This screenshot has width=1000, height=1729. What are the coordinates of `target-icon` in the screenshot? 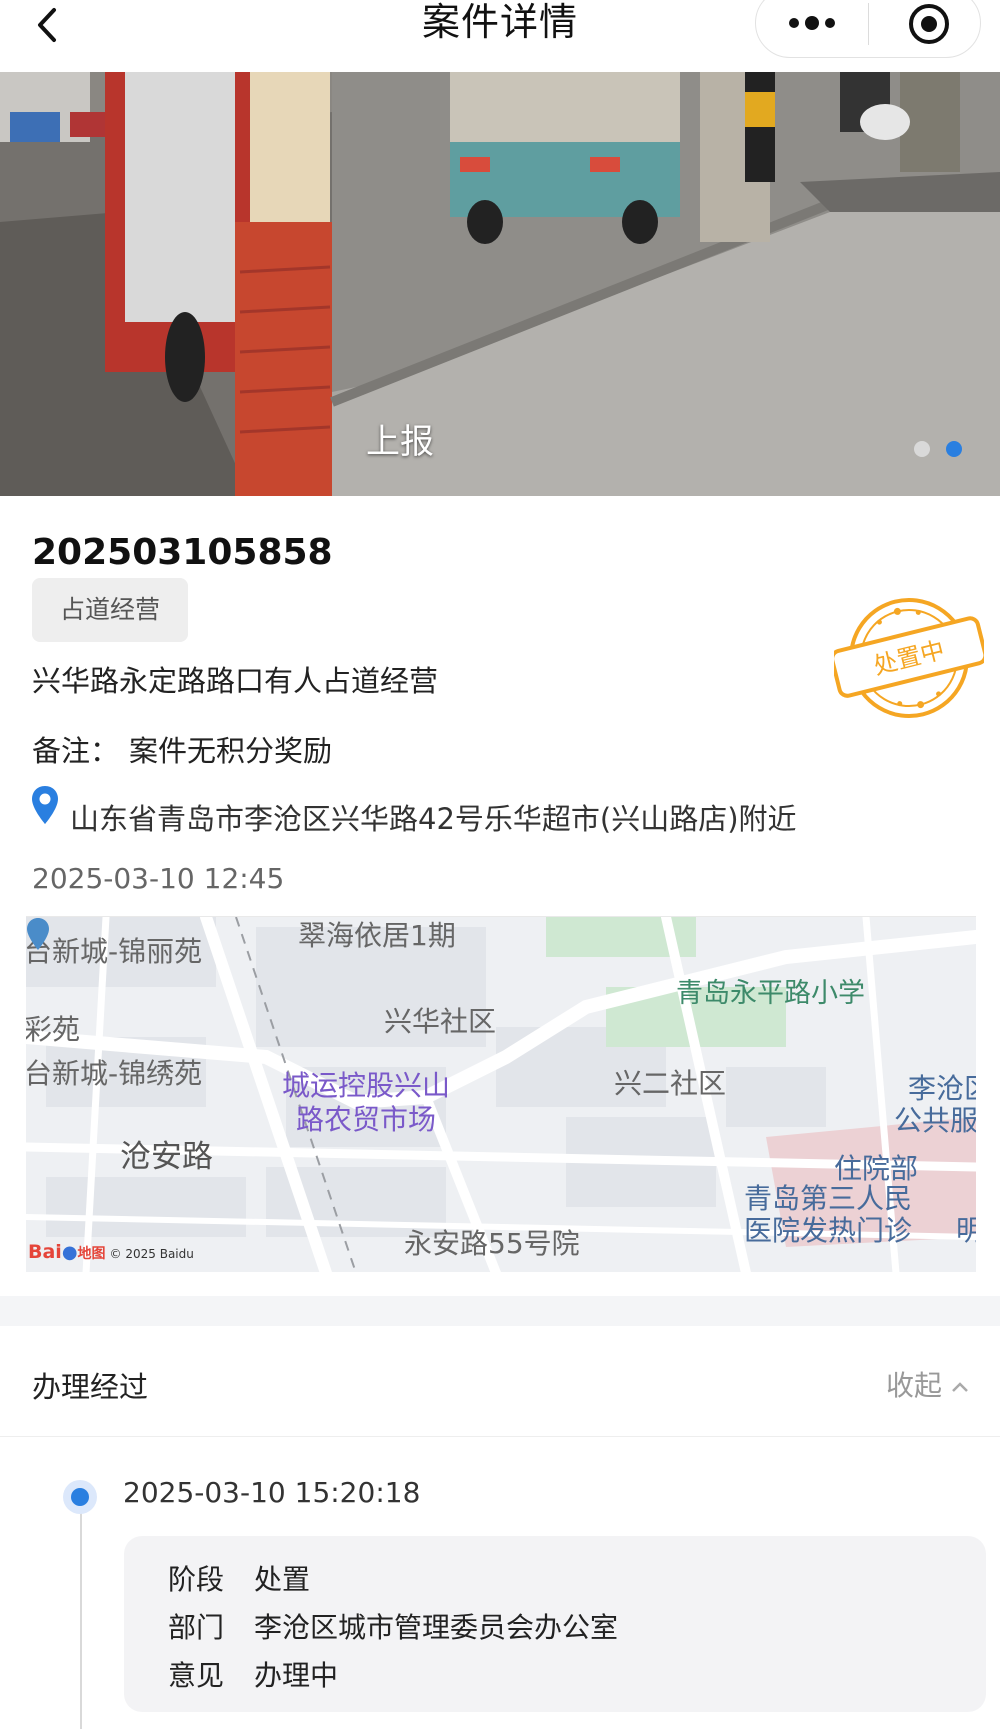 It's located at (929, 24).